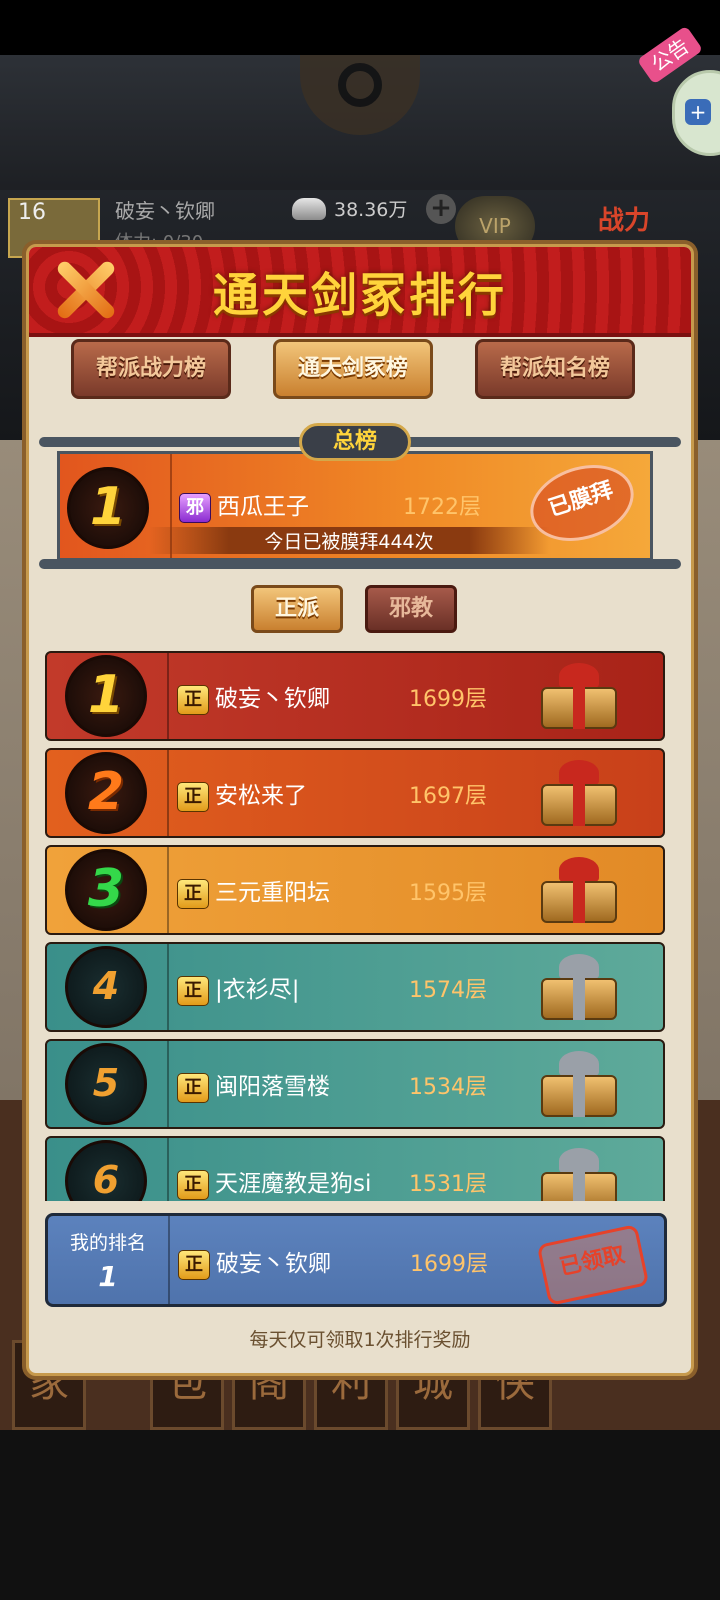  Describe the element at coordinates (106, 793) in the screenshot. I see `rank-medal: 2` at that location.